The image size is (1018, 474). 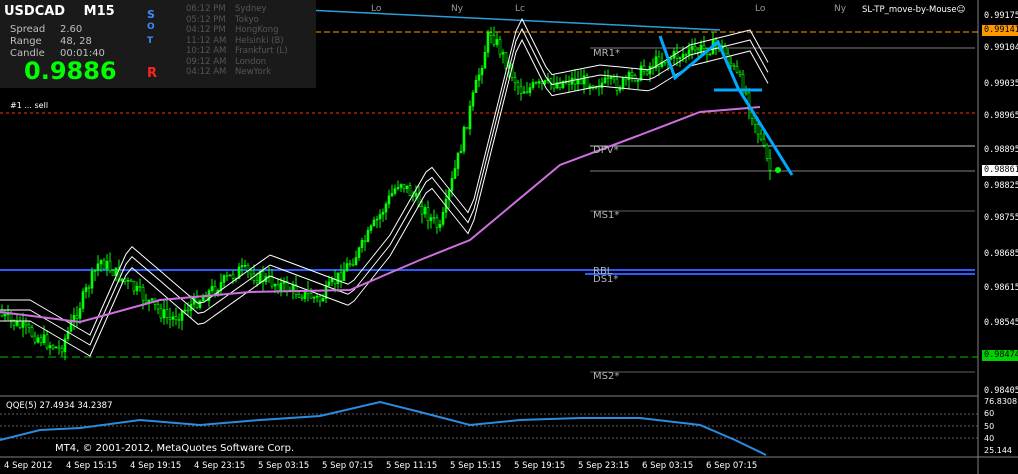 I want to click on session-marker-ny-2: Ny, so click(x=840, y=9).